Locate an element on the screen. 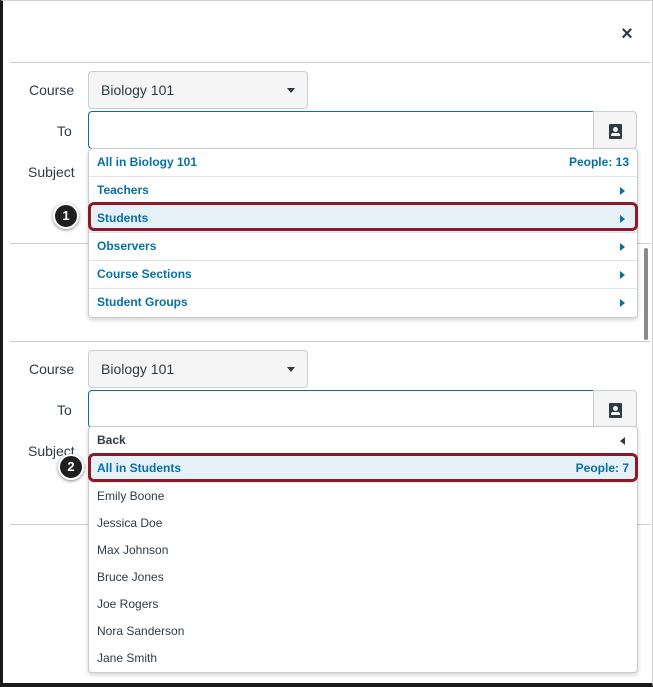 The height and width of the screenshot is (687, 653). option-label: Teachers is located at coordinates (123, 190).